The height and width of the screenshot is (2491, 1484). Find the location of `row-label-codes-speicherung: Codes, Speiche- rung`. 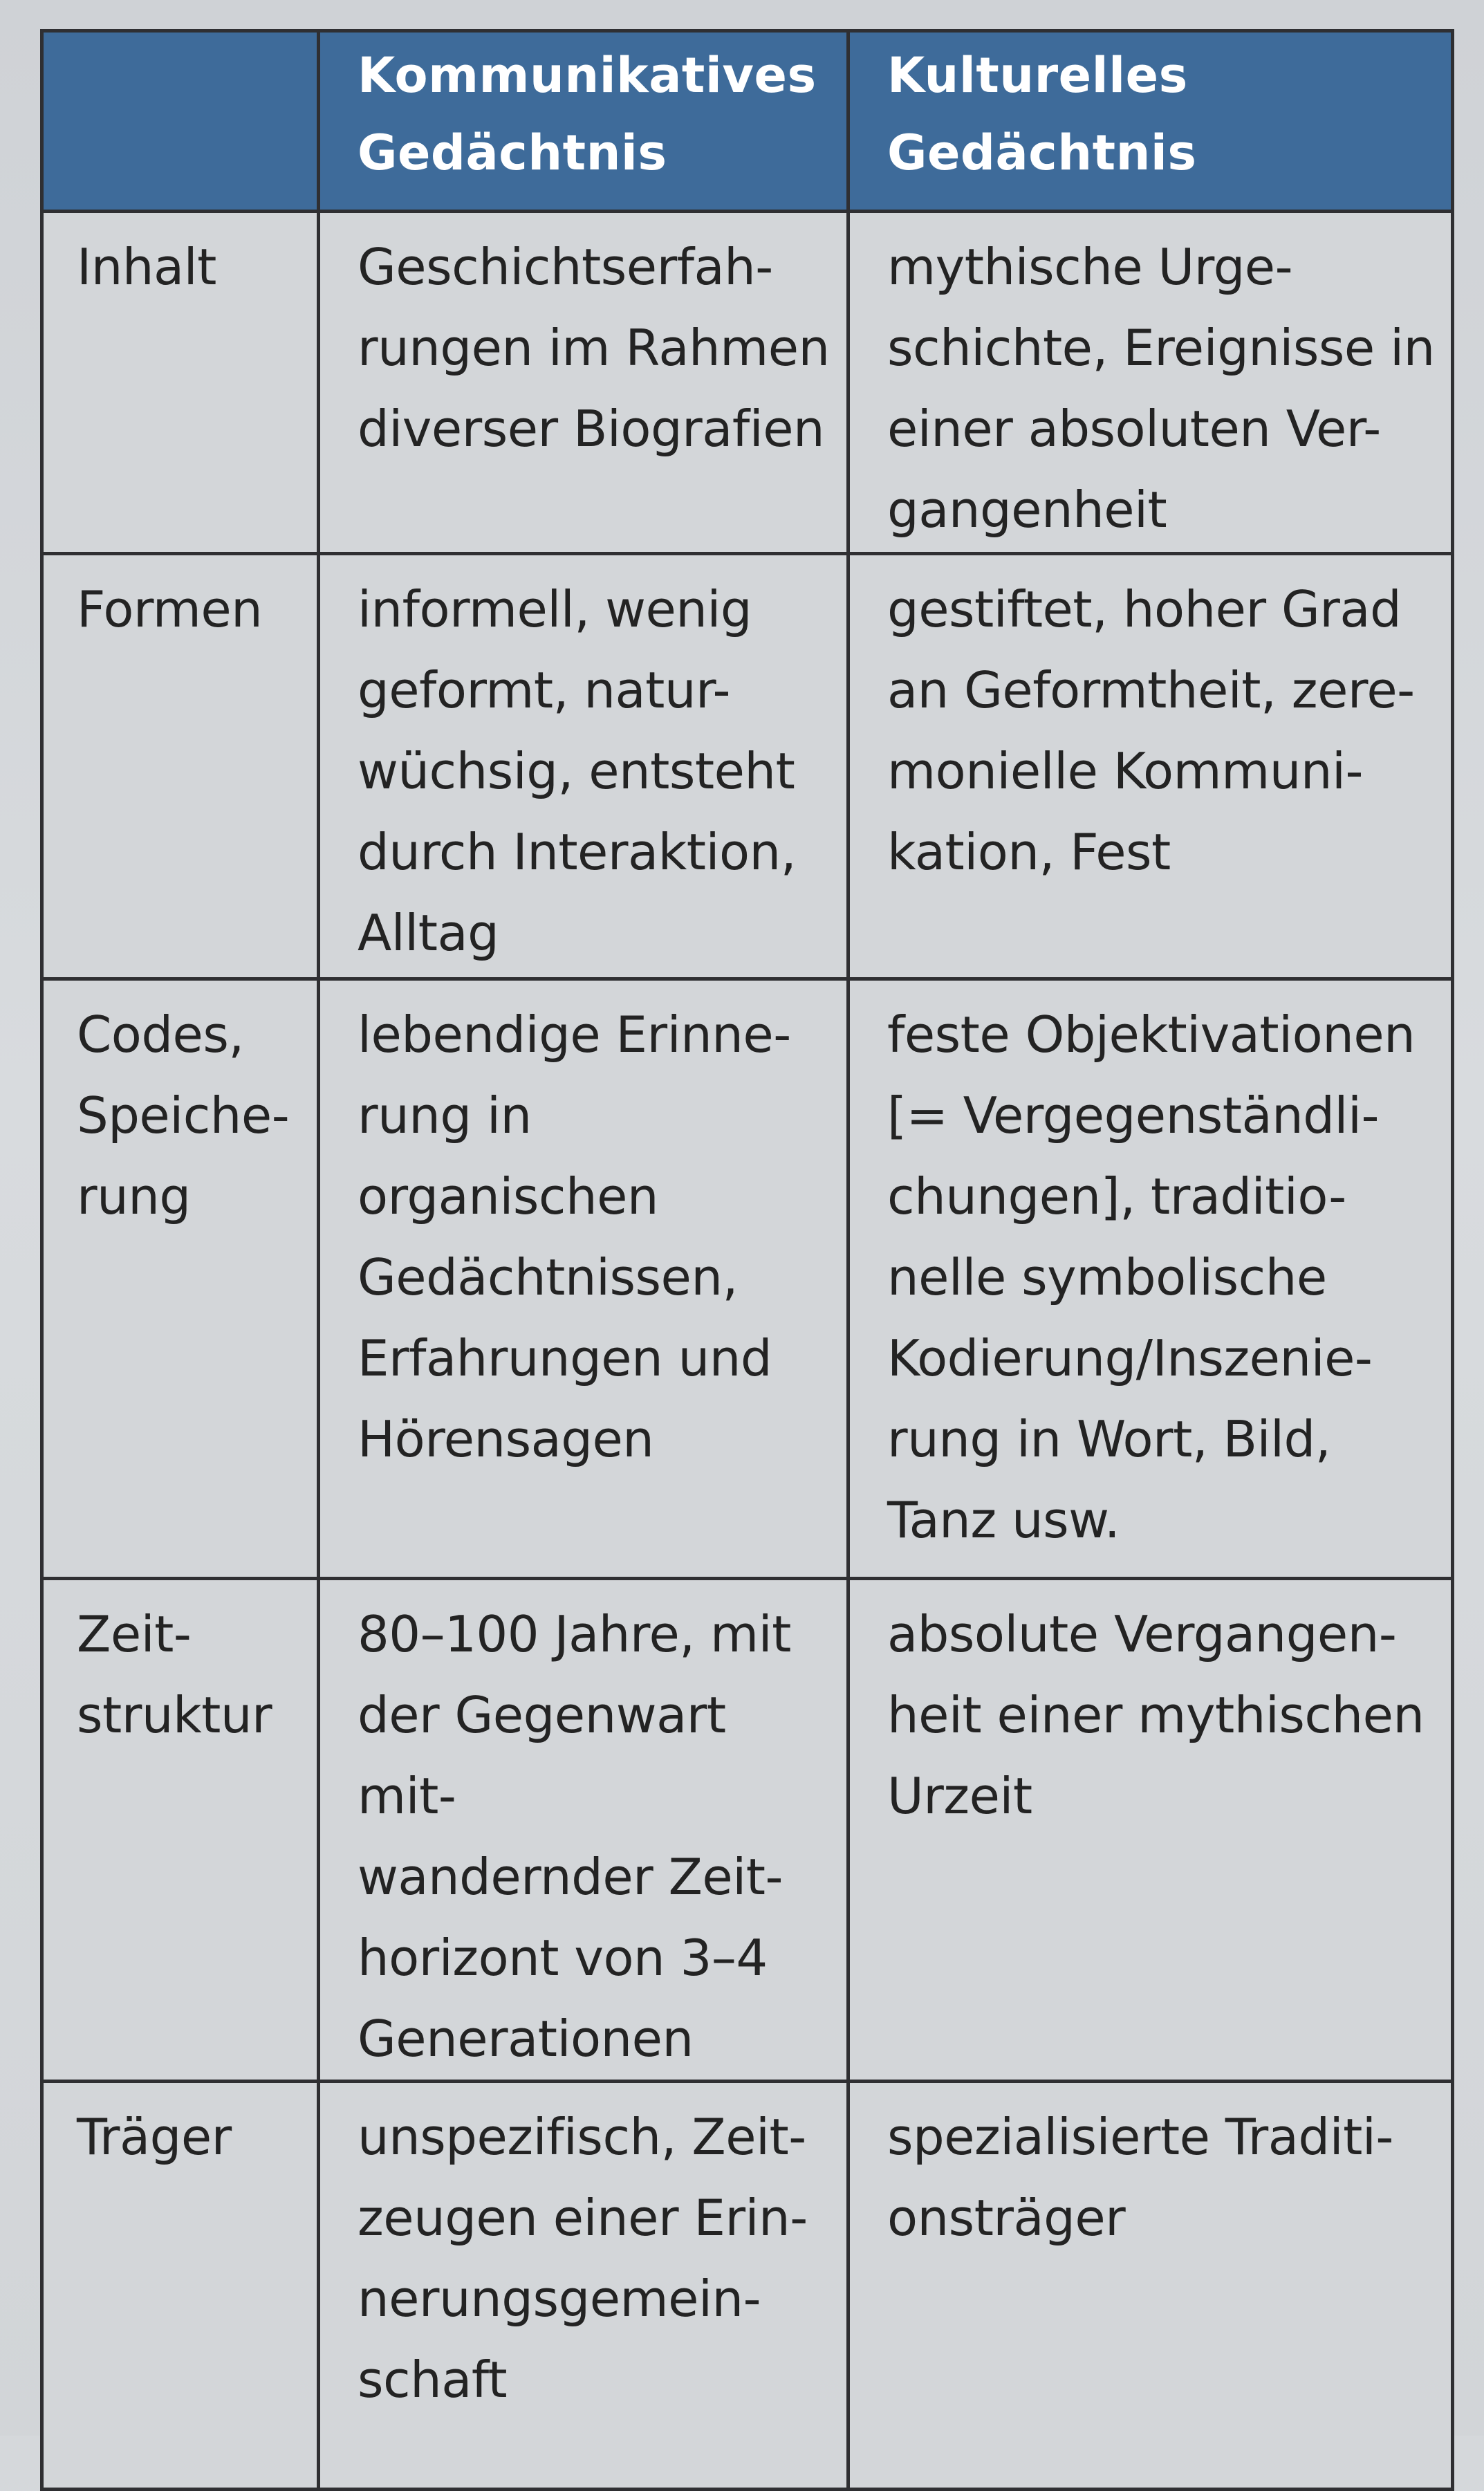

row-label-codes-speicherung: Codes, Speiche- rung is located at coordinates (180, 1279).